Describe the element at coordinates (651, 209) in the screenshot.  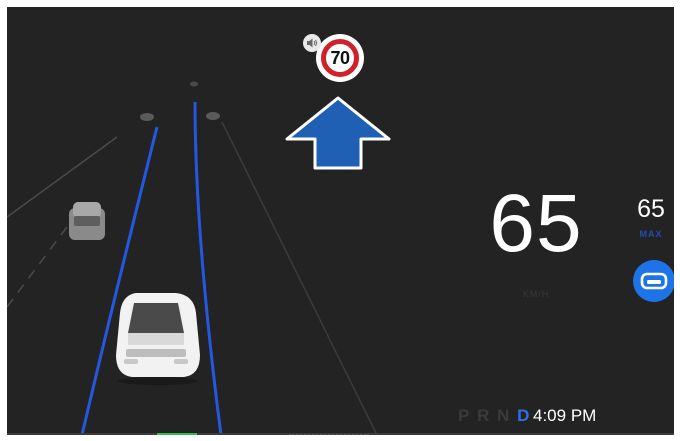
I see `set-speed-value: 65` at that location.